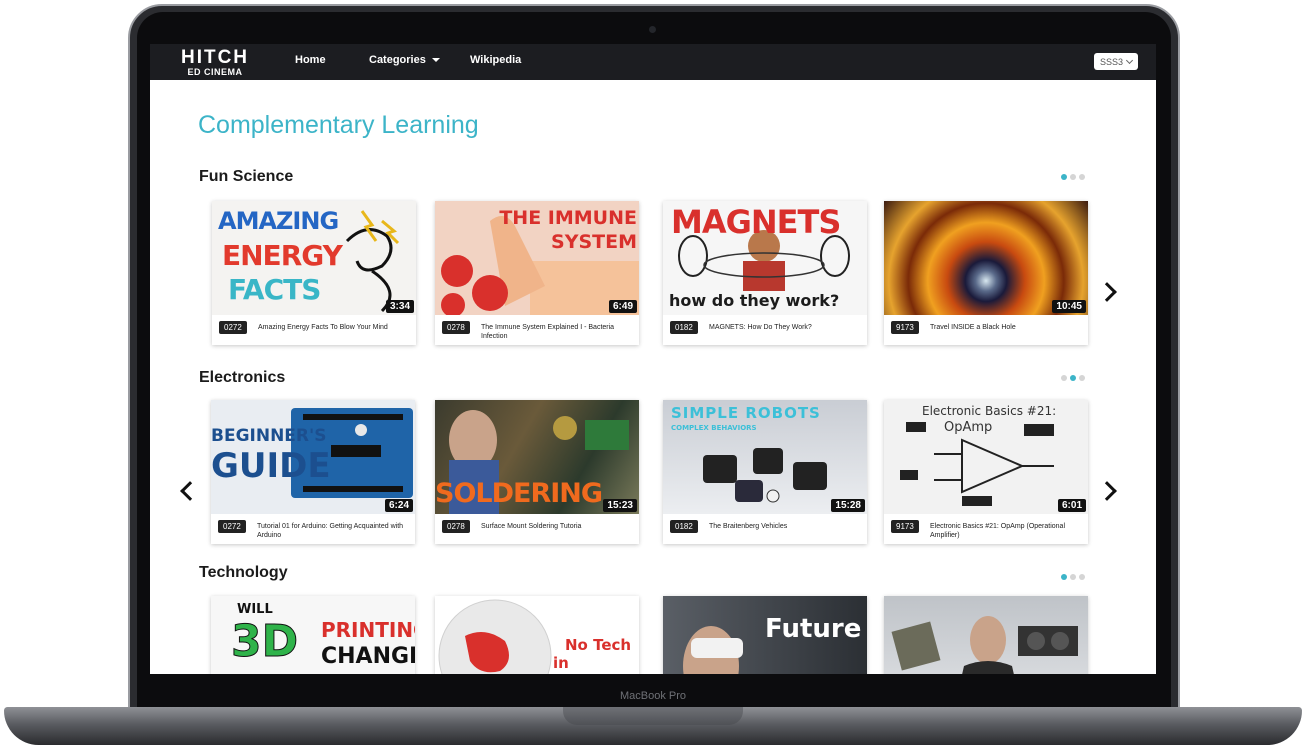  What do you see at coordinates (190, 491) in the screenshot?
I see `chevron-left-icon` at bounding box center [190, 491].